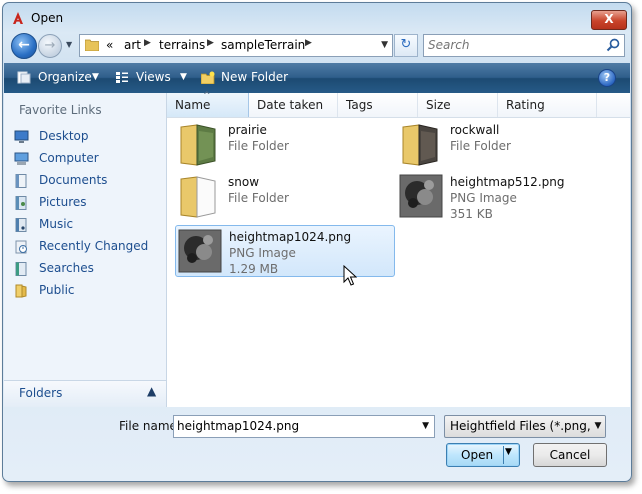  I want to click on desktop-icon, so click(21, 136).